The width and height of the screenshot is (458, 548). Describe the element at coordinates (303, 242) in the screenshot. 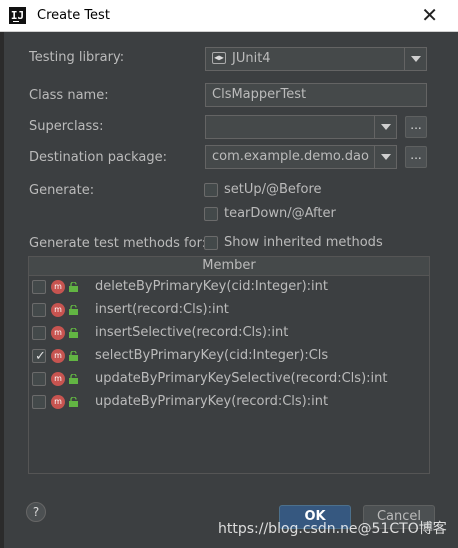

I see `show-inherited-label: Show inherited methods` at that location.